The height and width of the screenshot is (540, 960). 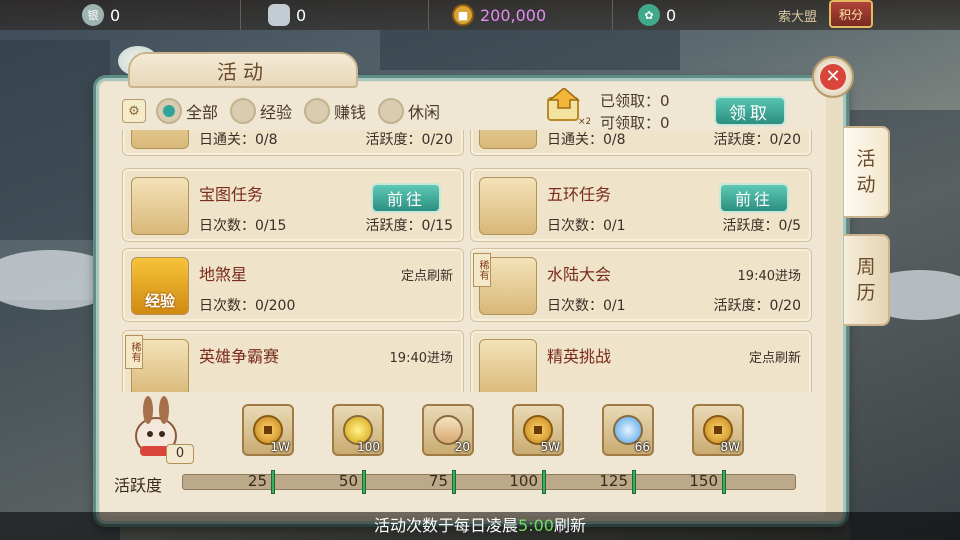 What do you see at coordinates (409, 226) in the screenshot?
I see `activity-points: 活跃度：0/15` at bounding box center [409, 226].